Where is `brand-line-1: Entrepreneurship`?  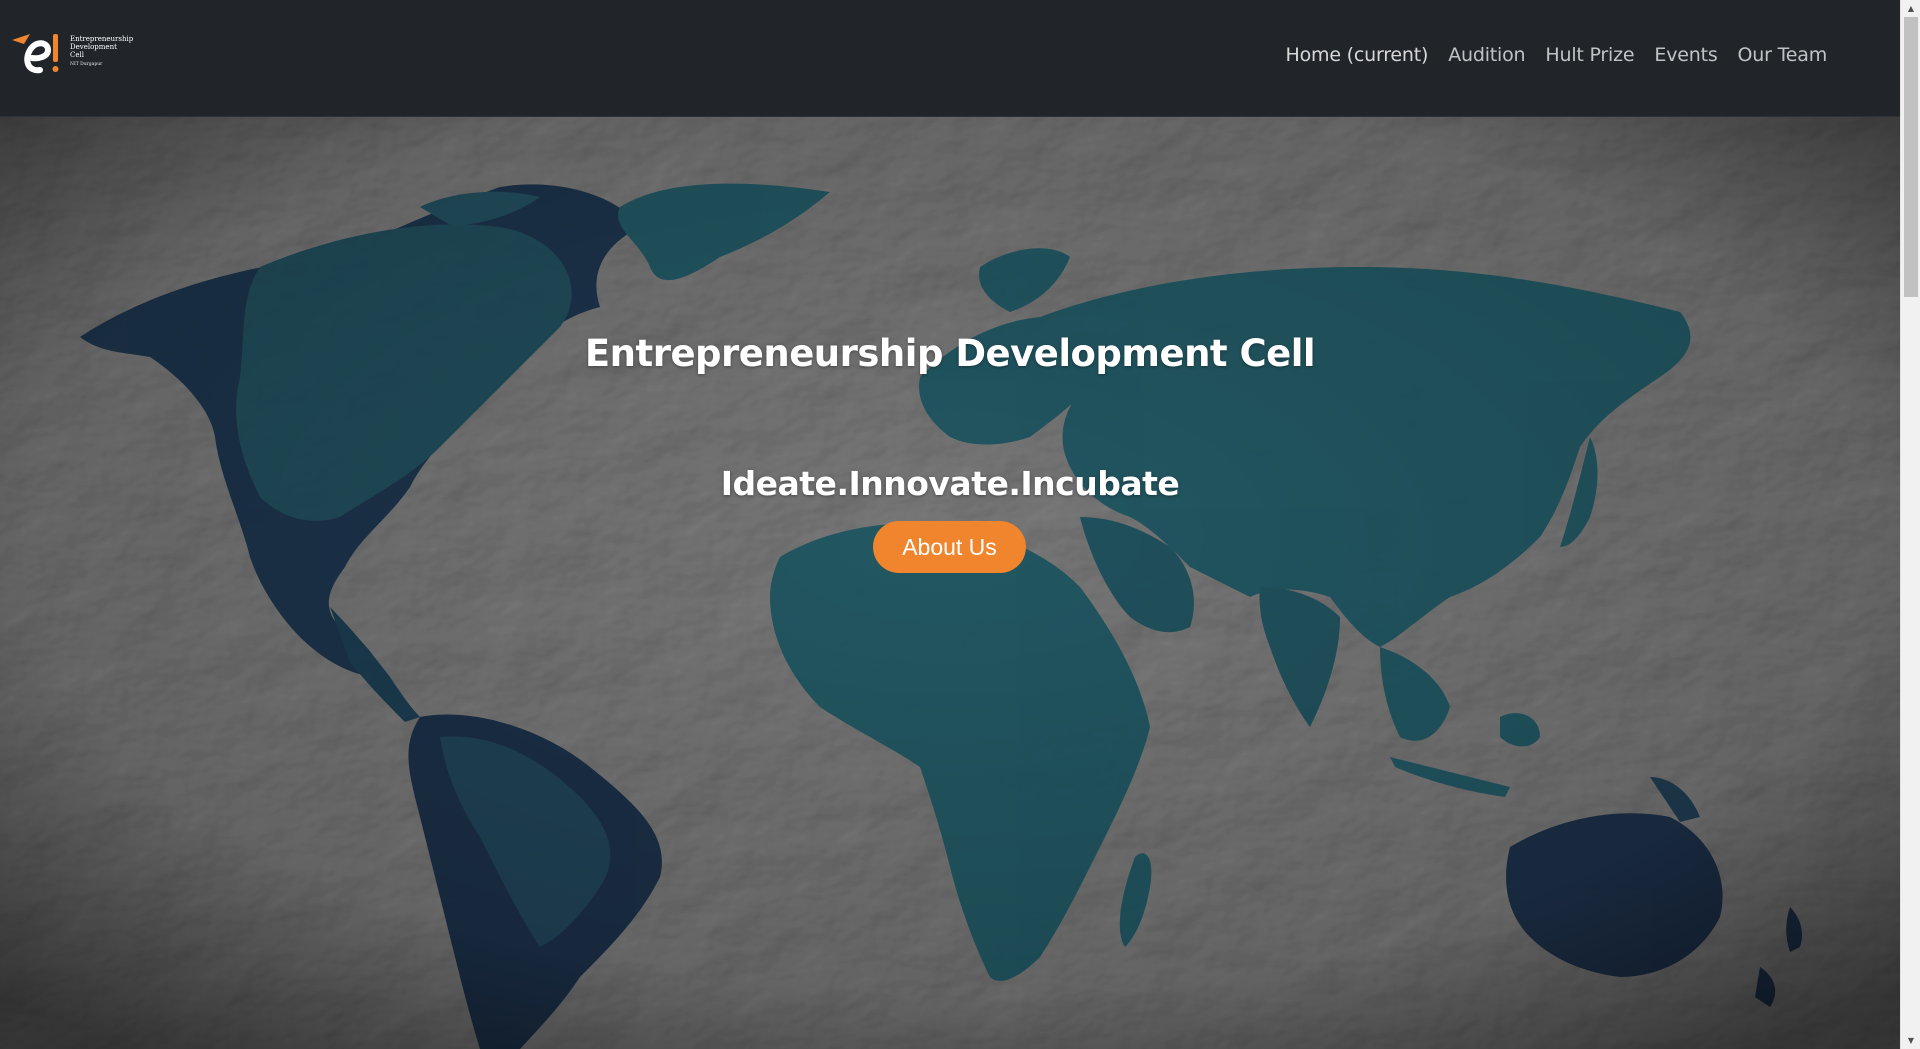
brand-line-1: Entrepreneurship is located at coordinates (102, 38).